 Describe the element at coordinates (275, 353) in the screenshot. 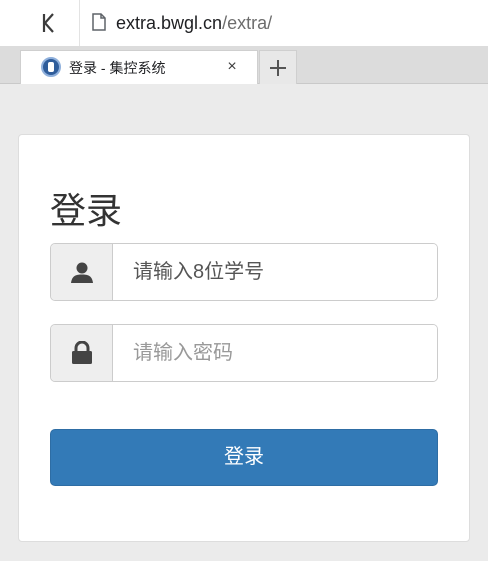

I see `password-input` at that location.